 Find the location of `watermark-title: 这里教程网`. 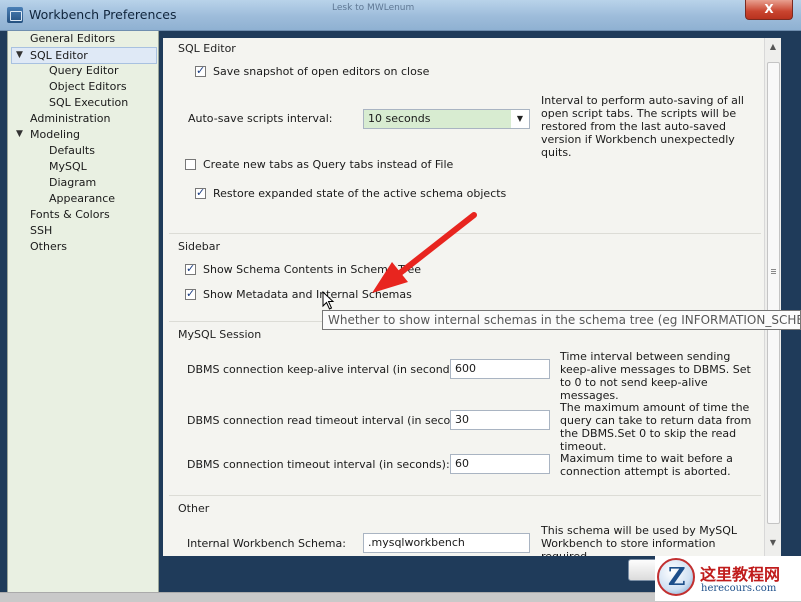

watermark-title: 这里教程网 is located at coordinates (740, 574).